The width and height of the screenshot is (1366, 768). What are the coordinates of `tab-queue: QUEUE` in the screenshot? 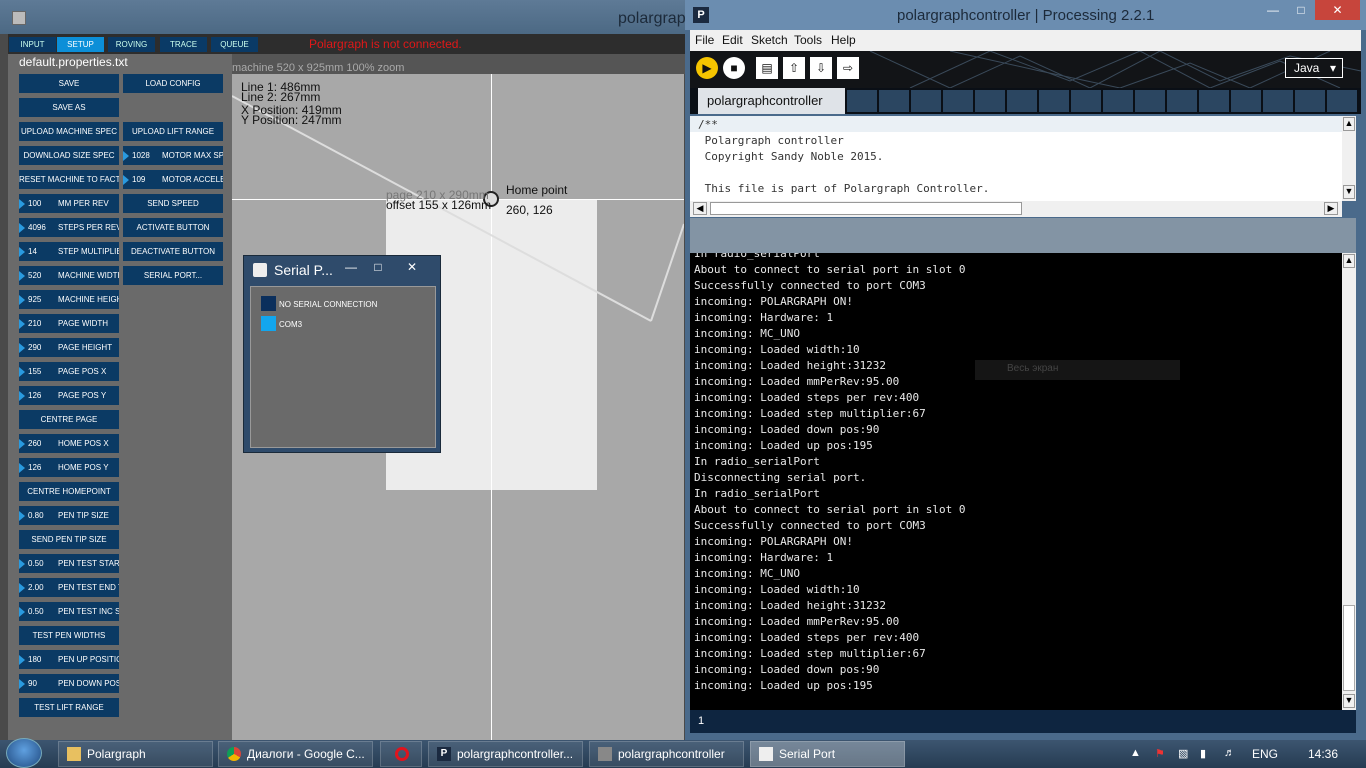 It's located at (234, 44).